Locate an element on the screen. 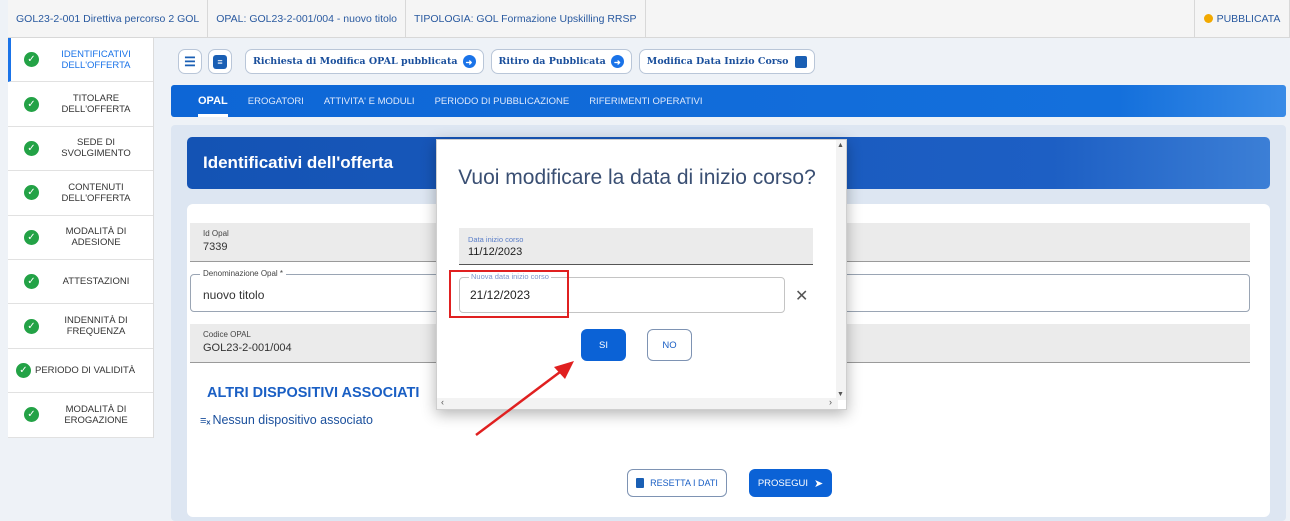 Image resolution: width=1290 pixels, height=521 pixels. richiesta-modifica-button: Richiesta di Modifica OPAL pubblicata ➜ is located at coordinates (364, 61).